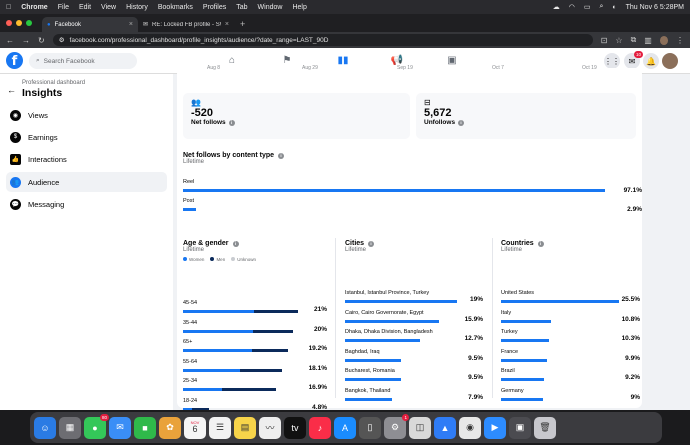  I want to click on bookmark-star-icon: ☆, so click(618, 40).